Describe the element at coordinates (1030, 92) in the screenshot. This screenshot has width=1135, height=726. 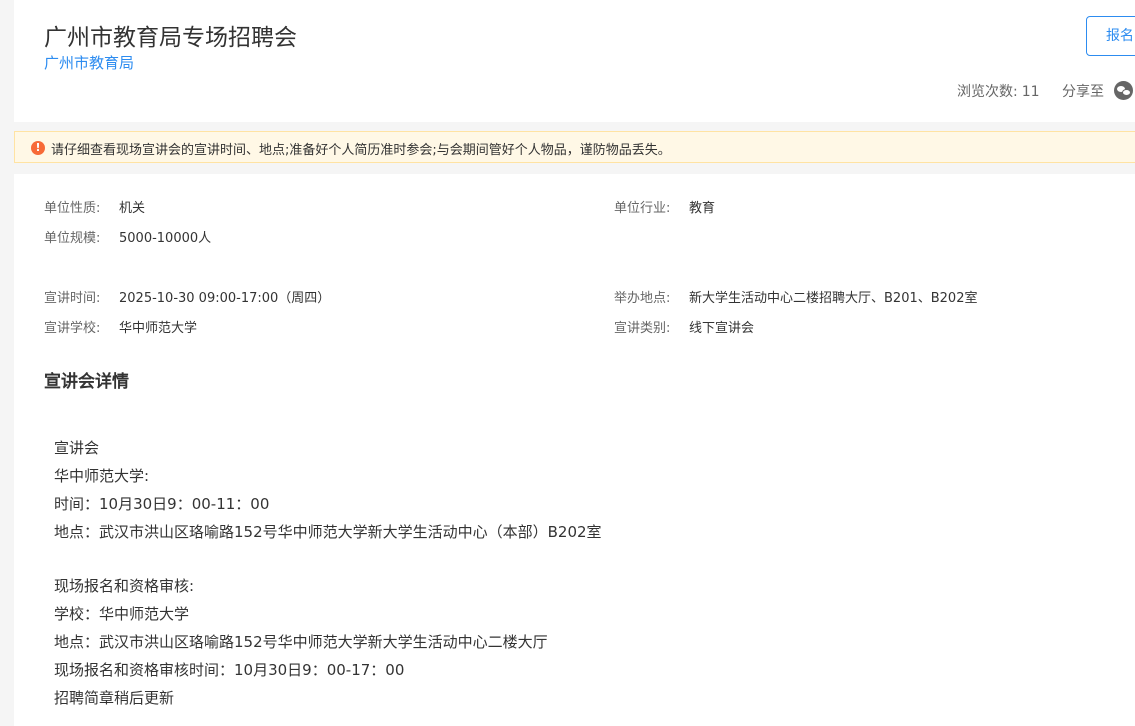
I see `view-count-value: 11` at that location.